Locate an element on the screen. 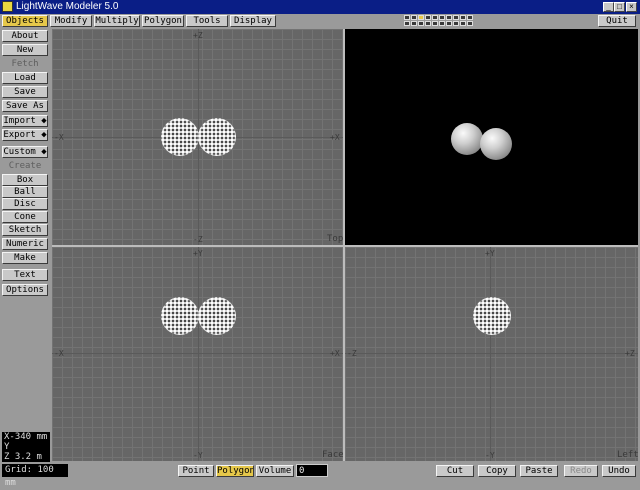 The image size is (640, 490). viewport-divider-vertical is located at coordinates (344, 245).